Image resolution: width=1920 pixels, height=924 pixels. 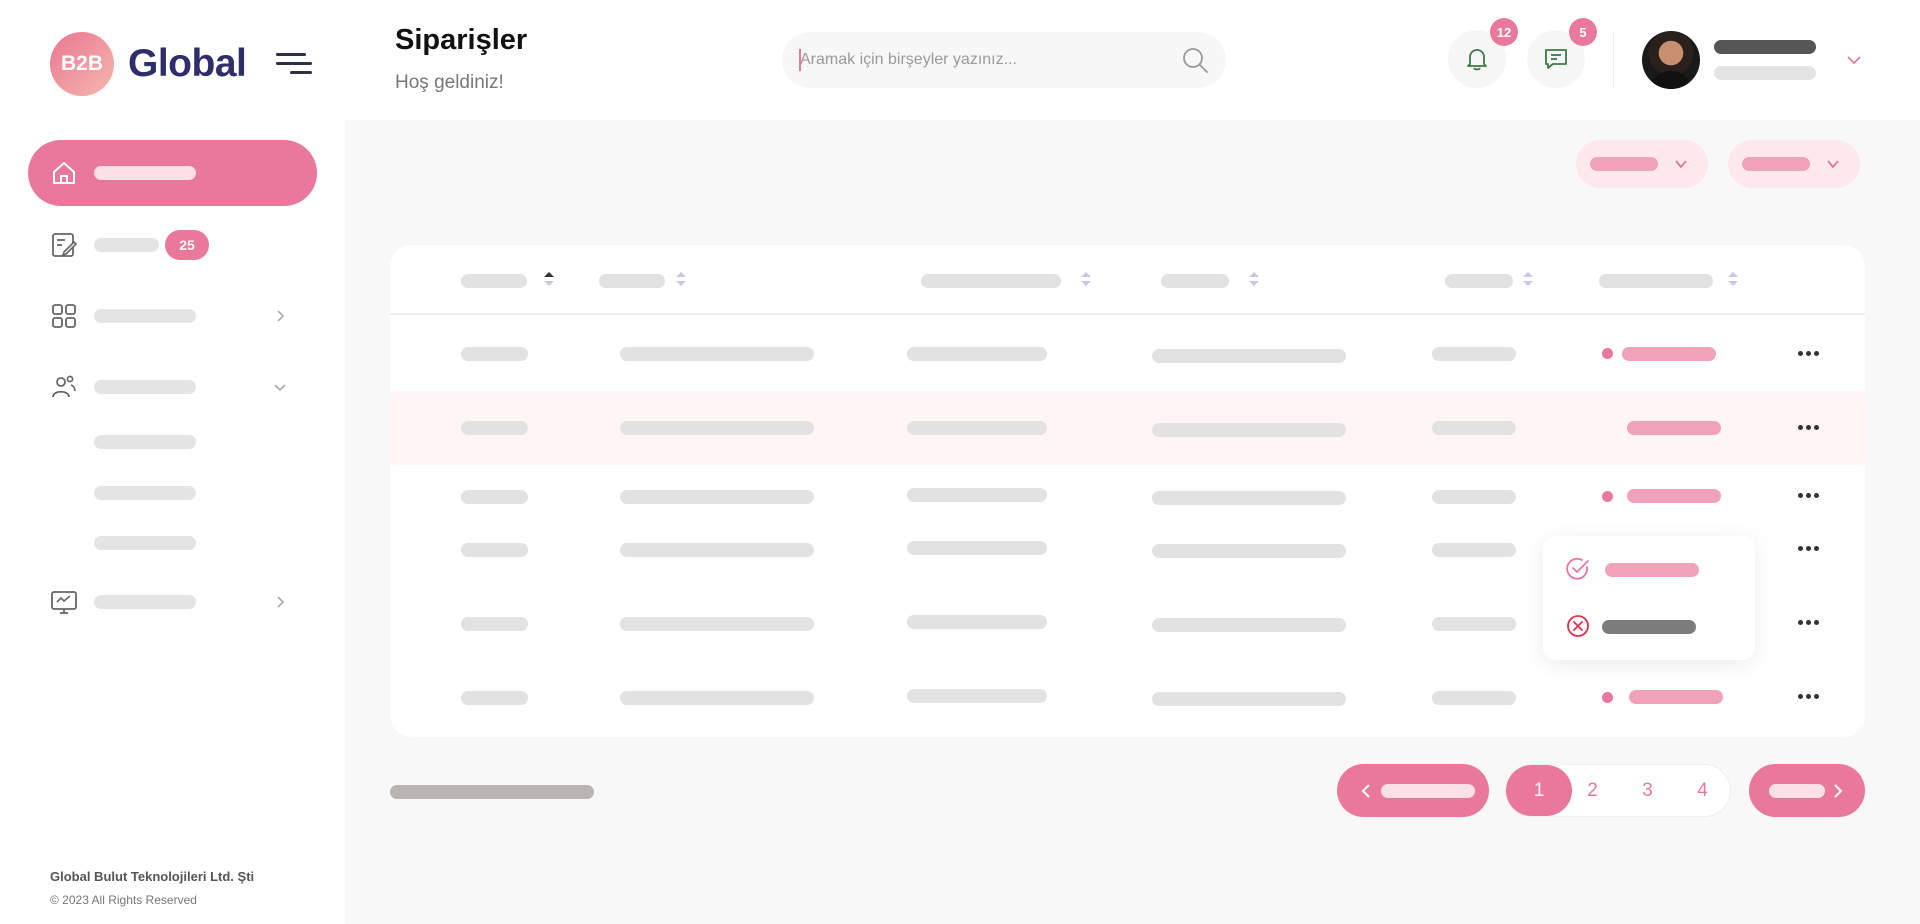 What do you see at coordinates (449, 82) in the screenshot?
I see `page-subtitle: Hoş geldiniz!` at bounding box center [449, 82].